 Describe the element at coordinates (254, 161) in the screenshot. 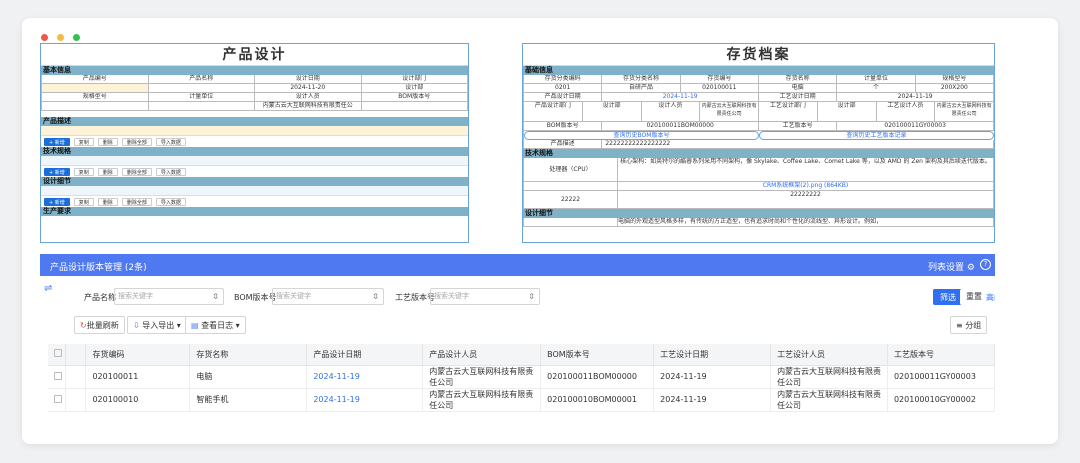

I see `tech-row` at that location.